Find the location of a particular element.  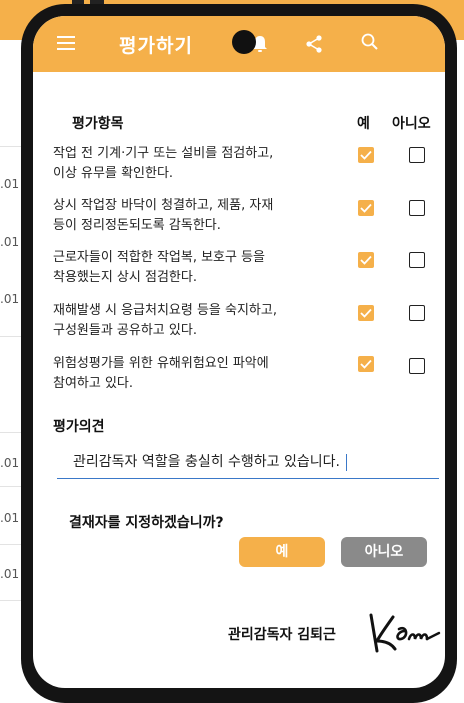

share-icon is located at coordinates (314, 46).